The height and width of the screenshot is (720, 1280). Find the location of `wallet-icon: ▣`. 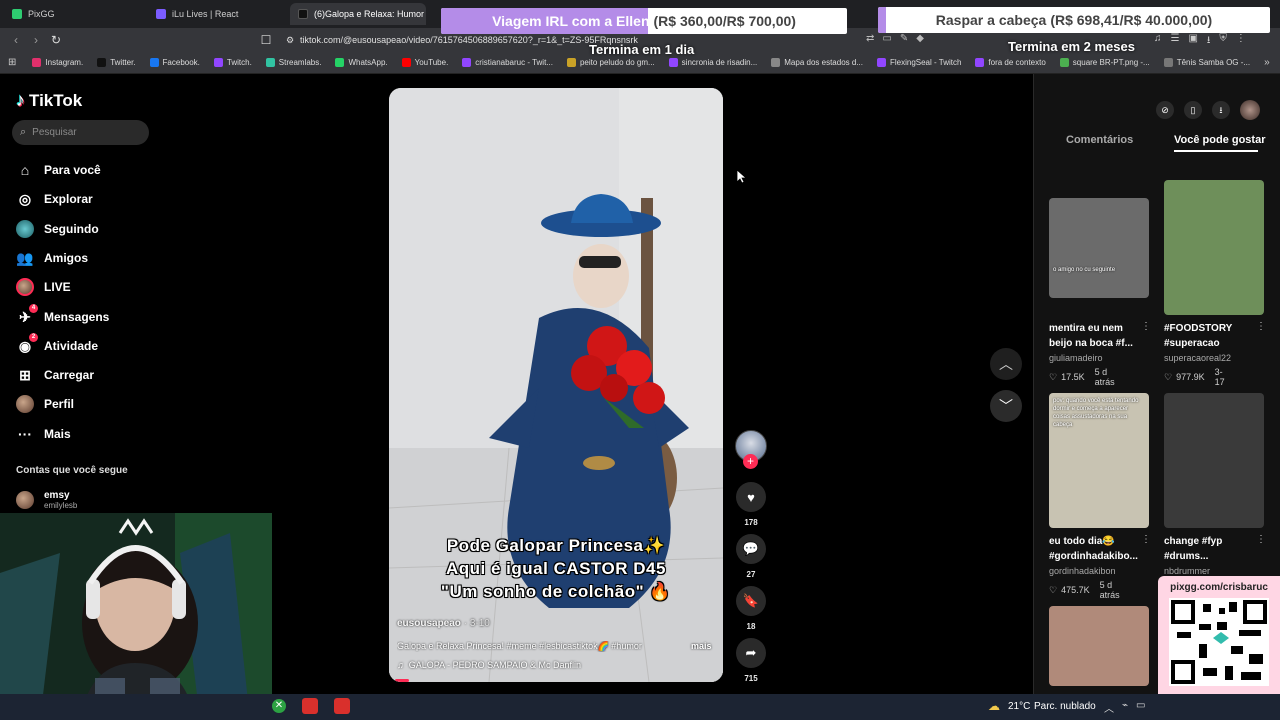

wallet-icon: ▣ is located at coordinates (1192, 41).